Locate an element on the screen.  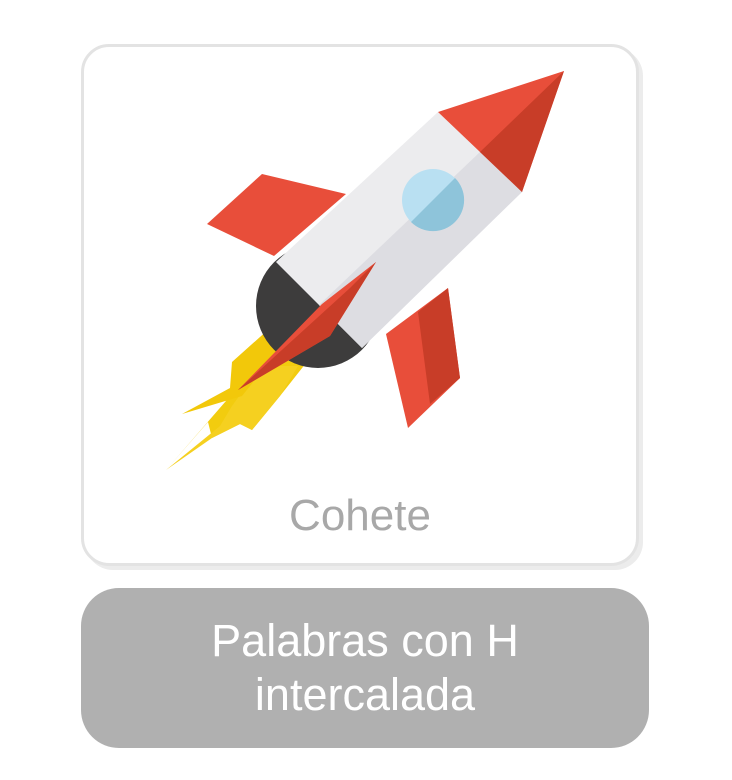
category-label: Palabras con H intercalada is located at coordinates (365, 667).